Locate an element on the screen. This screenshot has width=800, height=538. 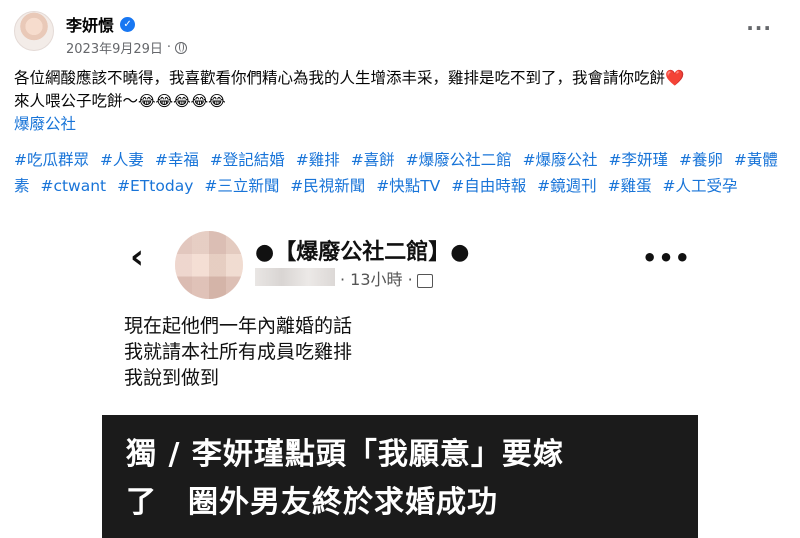
post-meta: 2023年9月29日 · is located at coordinates (127, 47).